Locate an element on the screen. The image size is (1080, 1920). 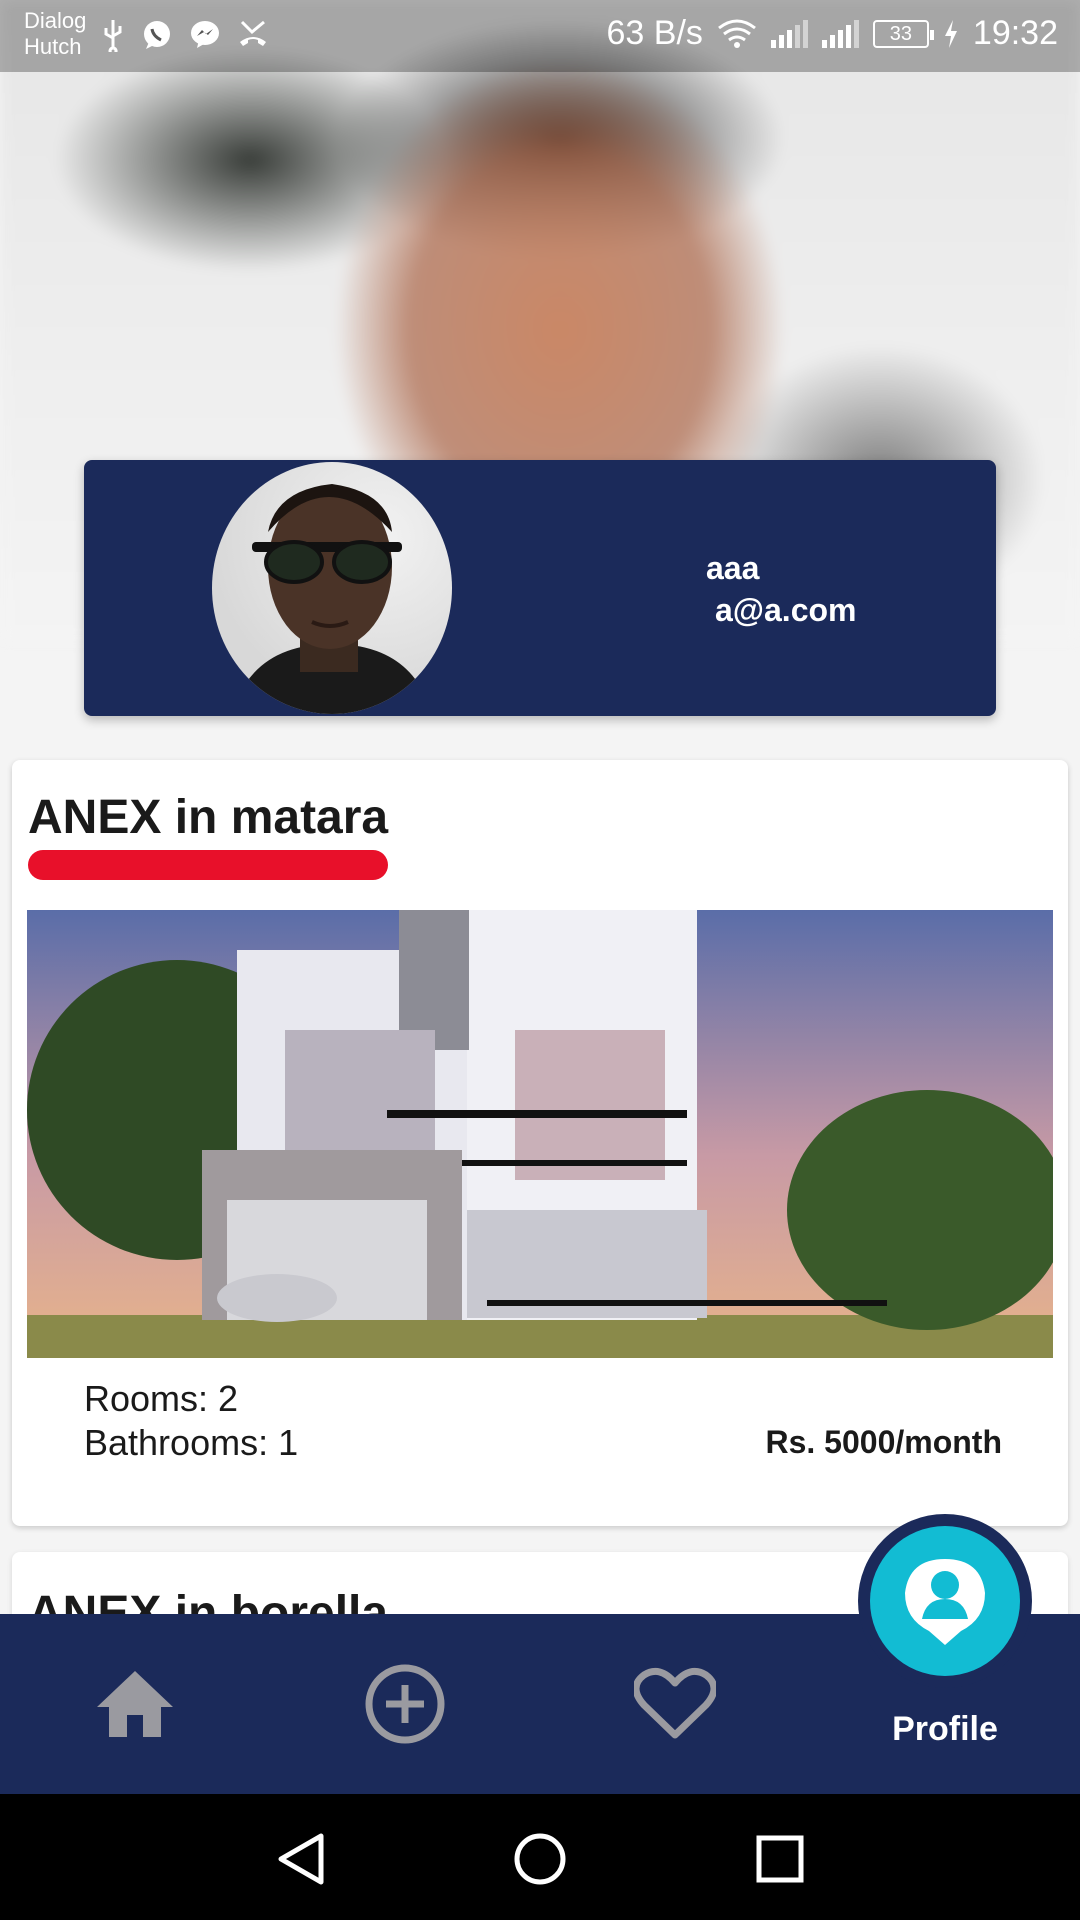
profile-fab is located at coordinates (945, 1601).